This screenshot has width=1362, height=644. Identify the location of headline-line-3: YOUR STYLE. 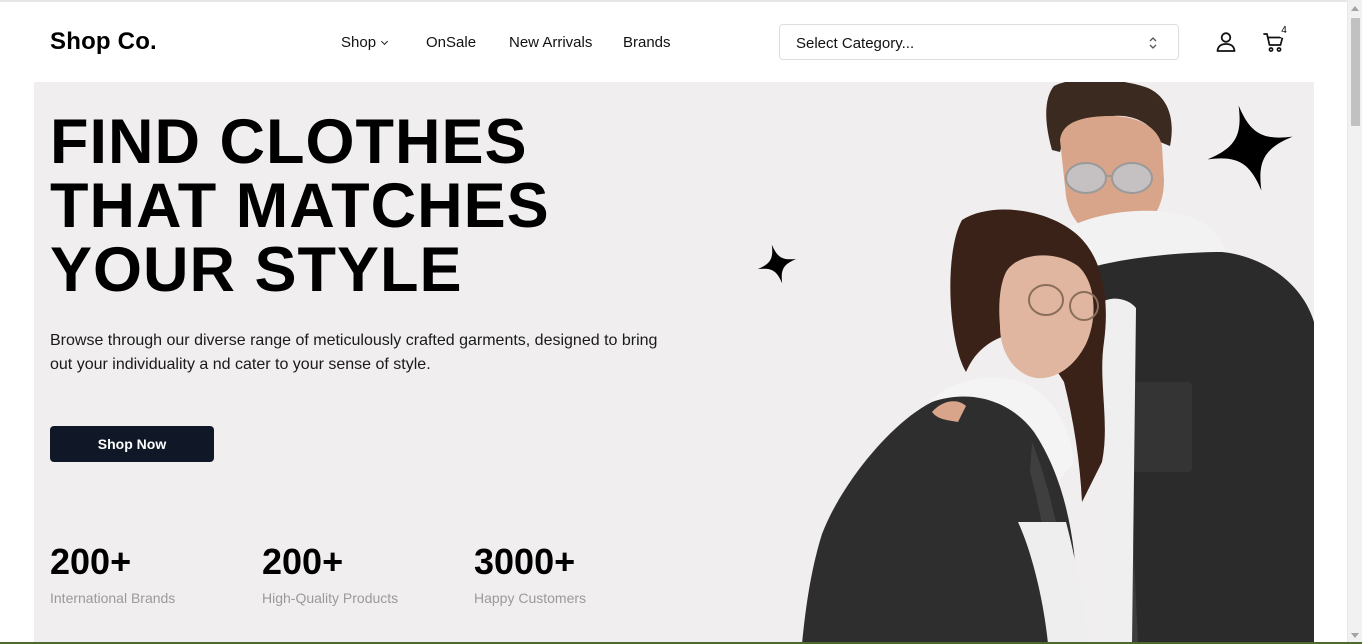
(256, 270).